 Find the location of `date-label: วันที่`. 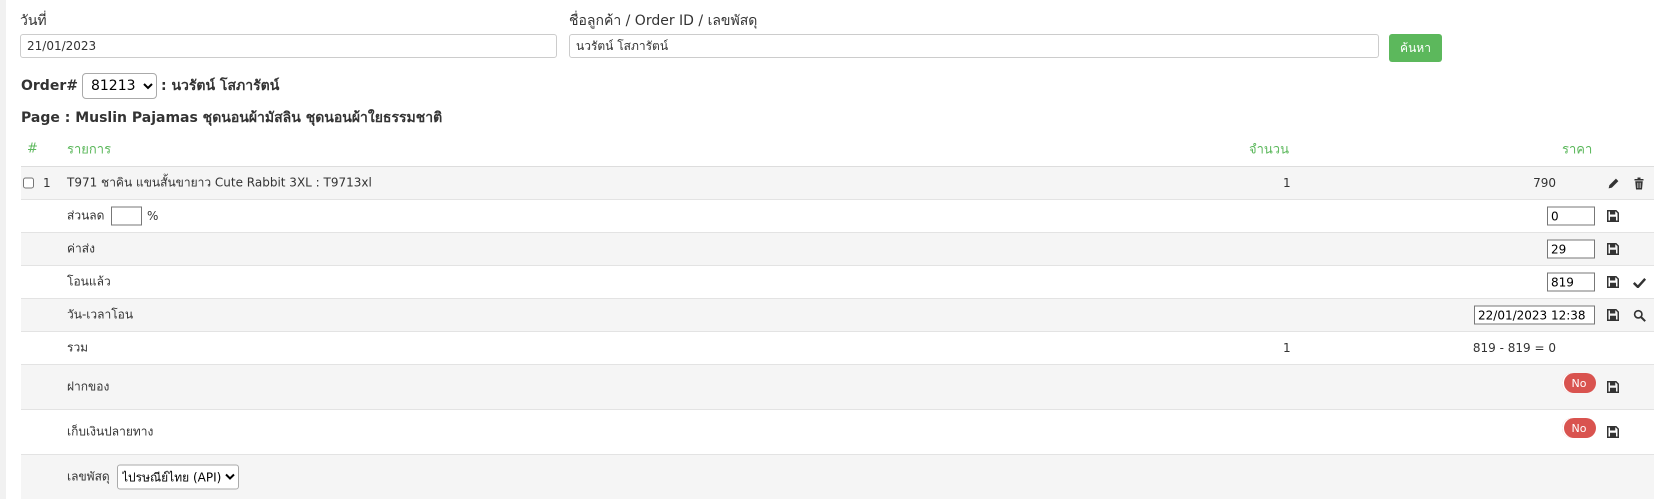

date-label: วันที่ is located at coordinates (33, 21).